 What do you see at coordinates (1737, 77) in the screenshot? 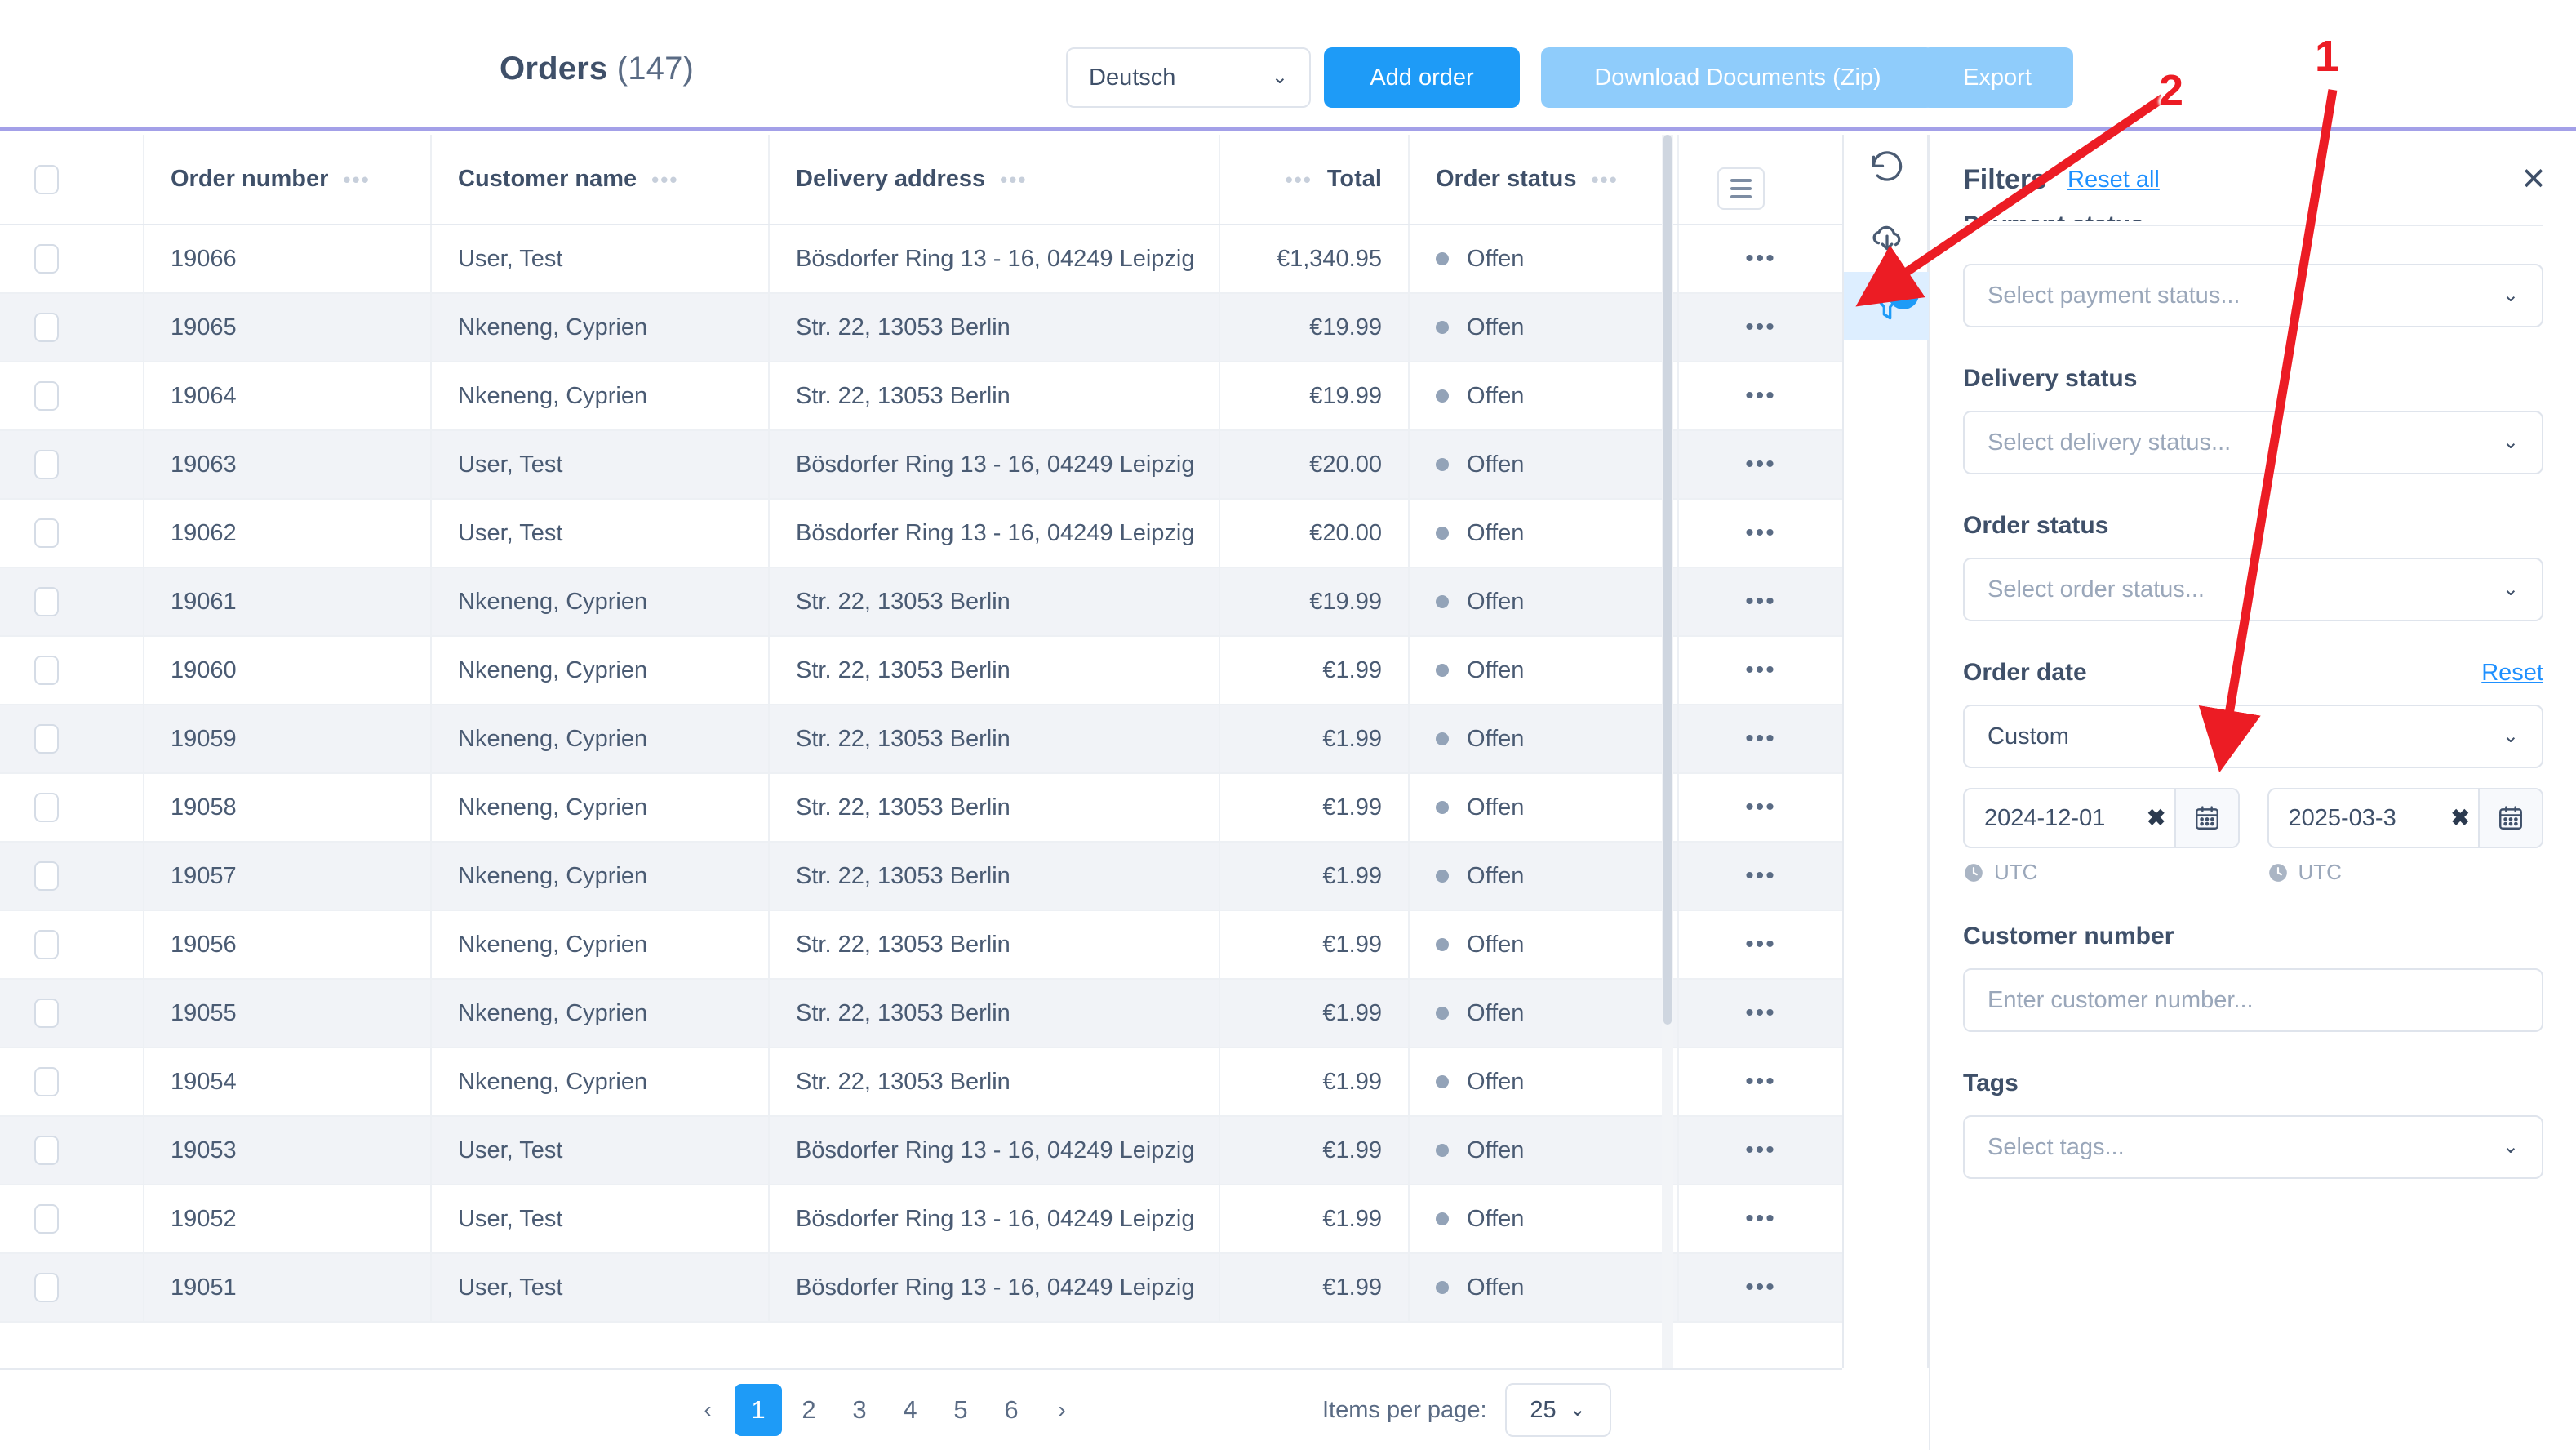
I see `download-documents-button: Download Documents (Zip)` at bounding box center [1737, 77].